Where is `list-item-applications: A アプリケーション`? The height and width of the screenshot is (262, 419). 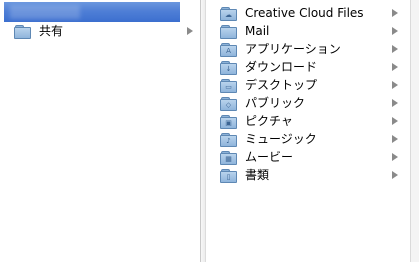 list-item-applications: A アプリケーション is located at coordinates (280, 49).